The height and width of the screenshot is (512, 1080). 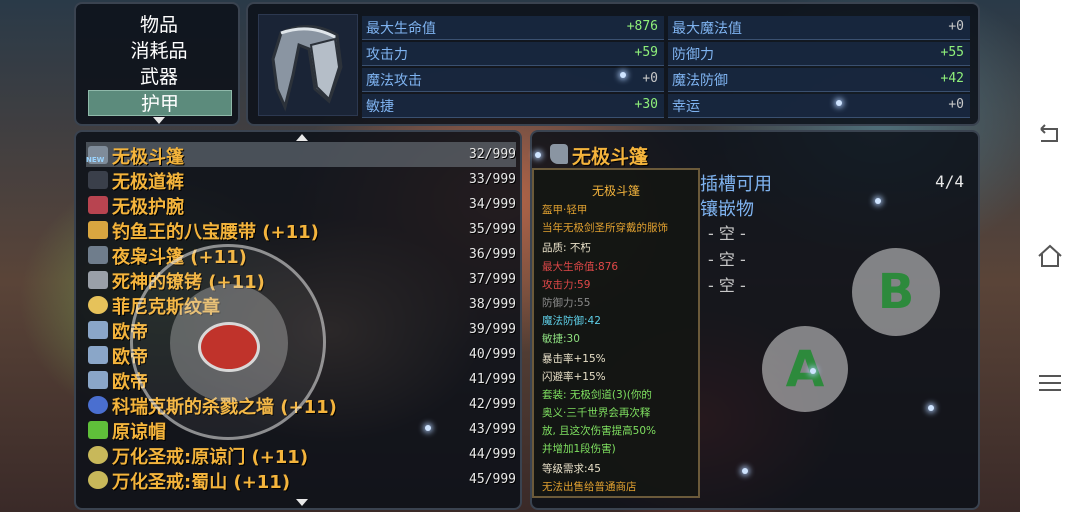 I want to click on stat-label: 敏捷, so click(x=380, y=107).